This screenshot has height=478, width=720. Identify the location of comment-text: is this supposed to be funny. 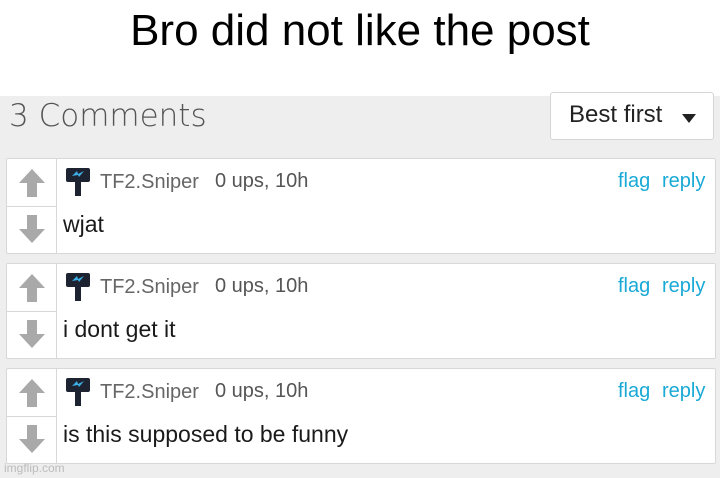
(206, 434).